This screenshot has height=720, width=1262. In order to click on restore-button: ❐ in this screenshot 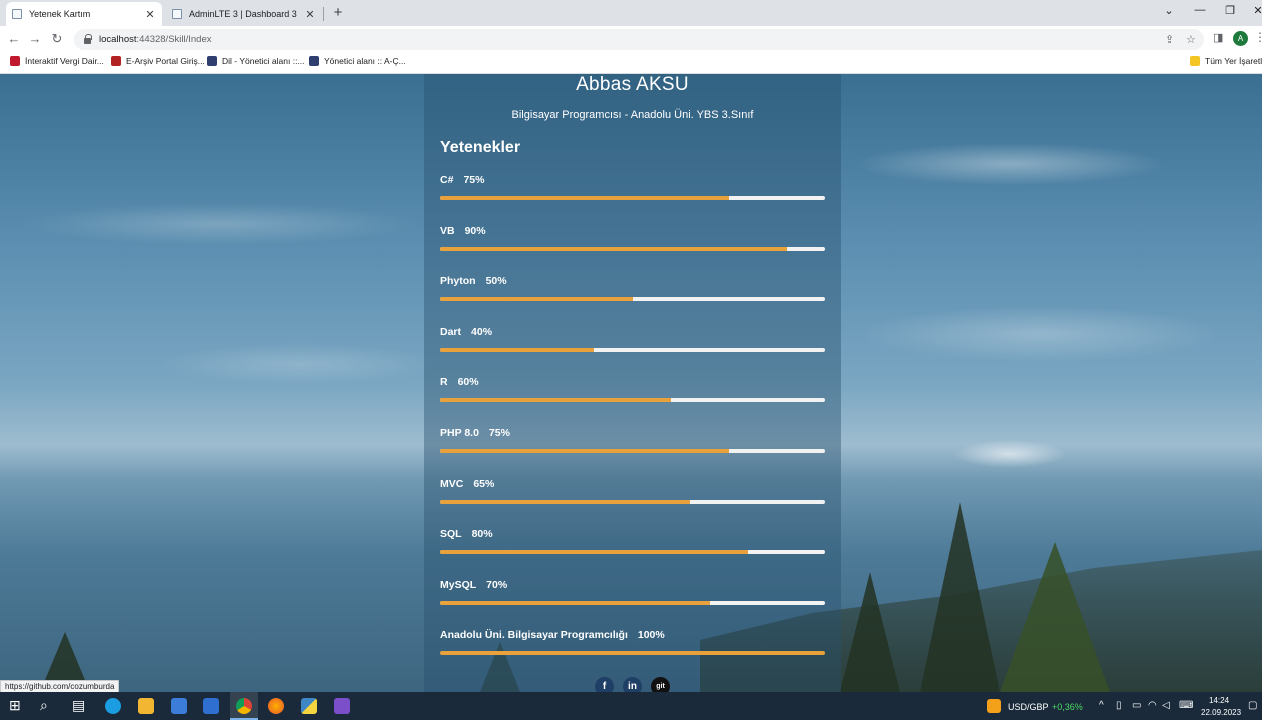, I will do `click(1230, 10)`.